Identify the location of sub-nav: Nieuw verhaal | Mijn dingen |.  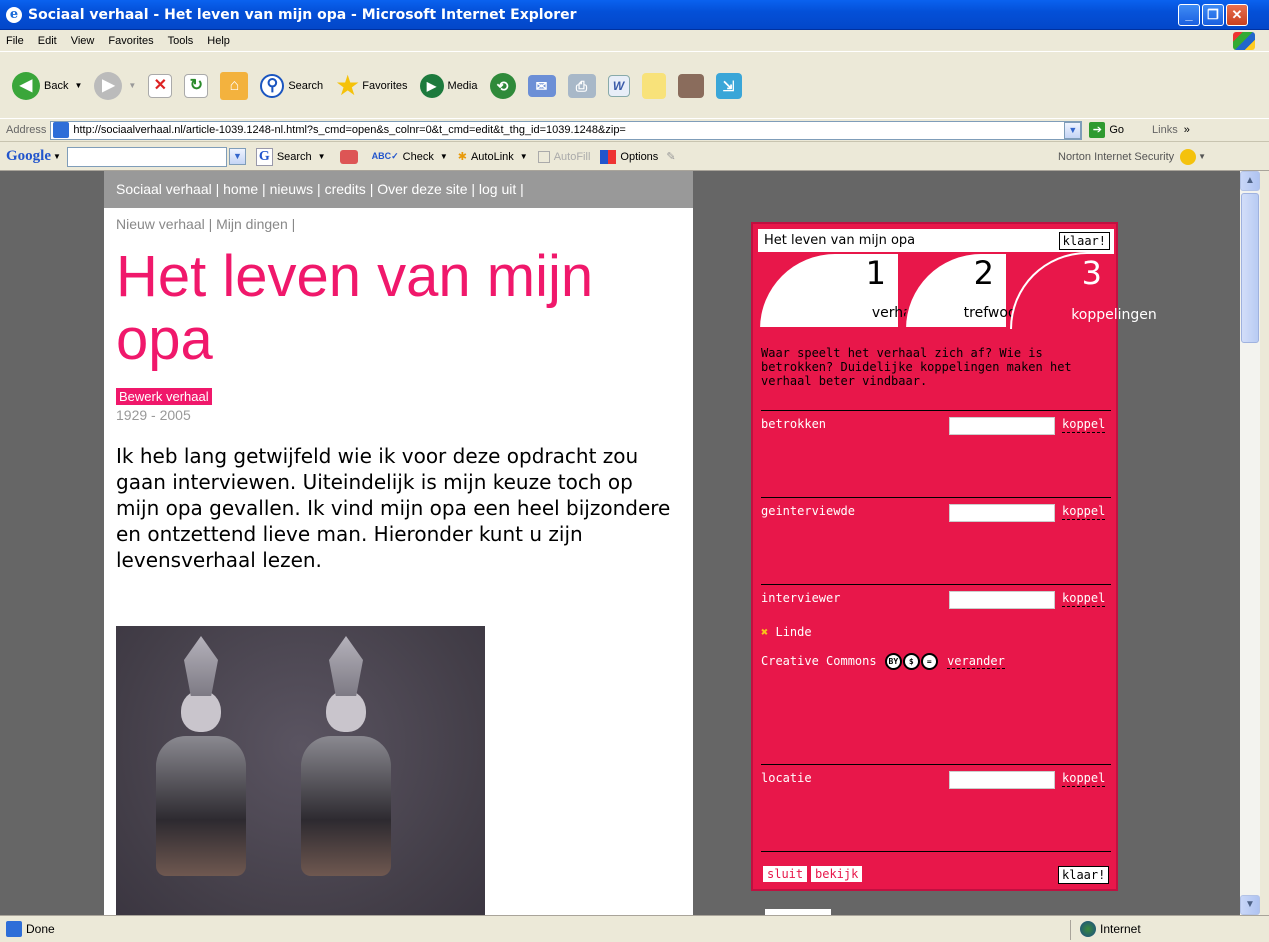
(398, 224).